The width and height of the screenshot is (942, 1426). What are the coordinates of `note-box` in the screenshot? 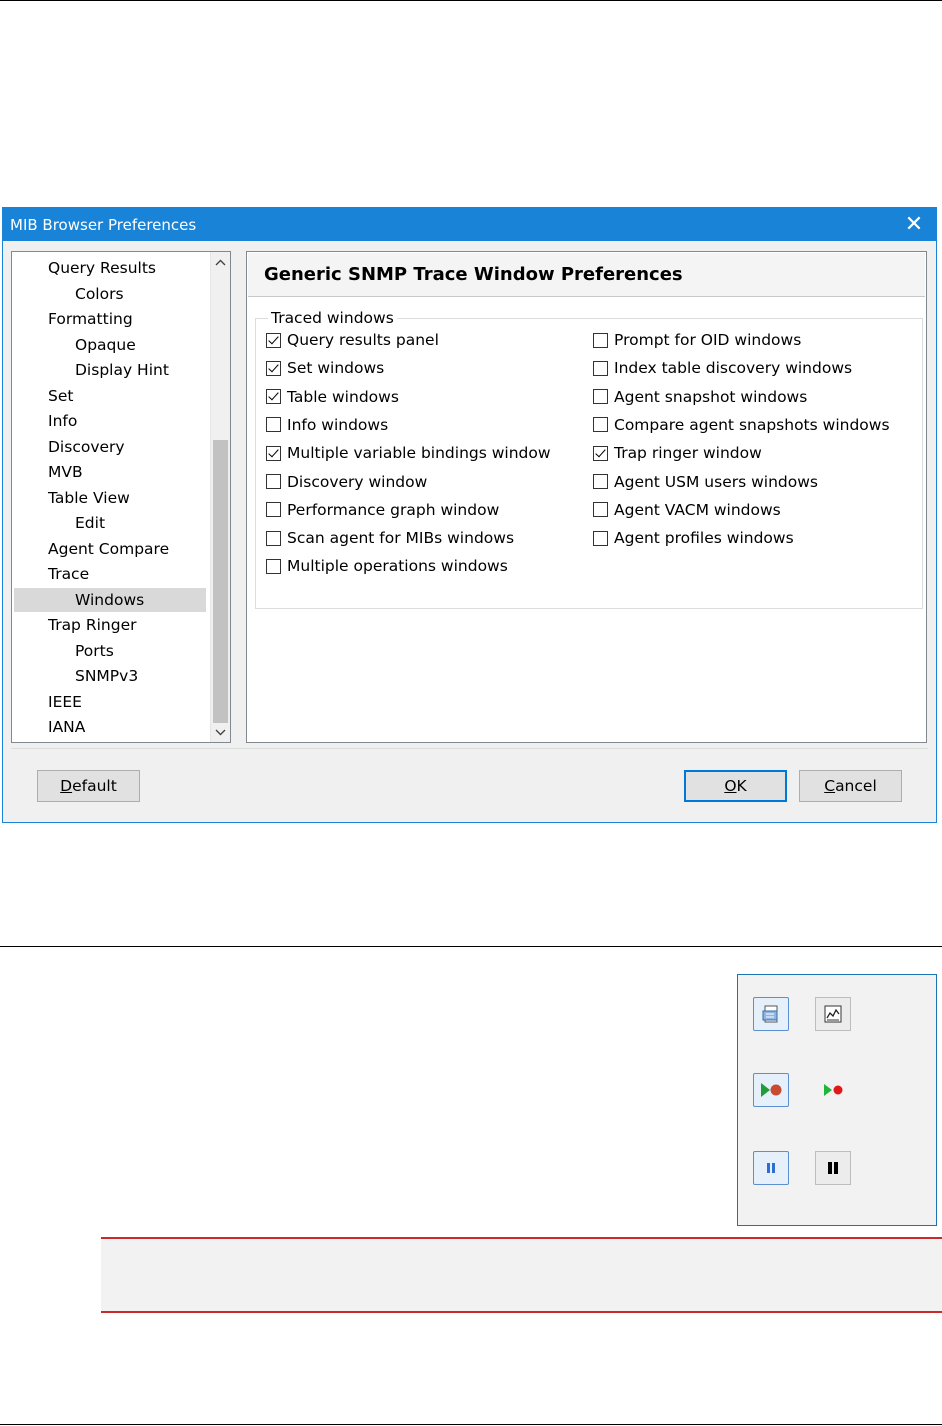 It's located at (521, 1275).